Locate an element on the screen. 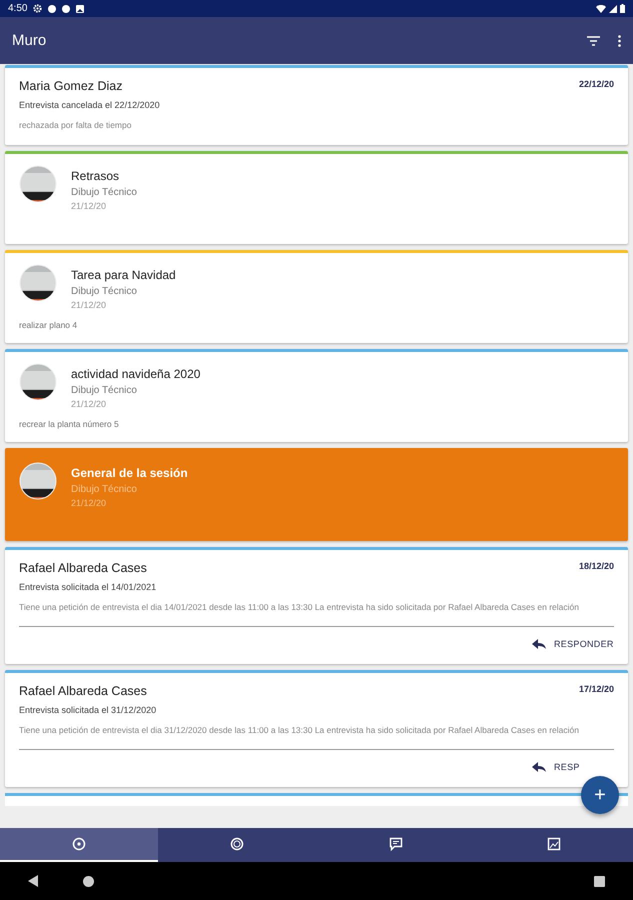 The width and height of the screenshot is (633, 900). task-note: realizar plano 4 is located at coordinates (48, 325).